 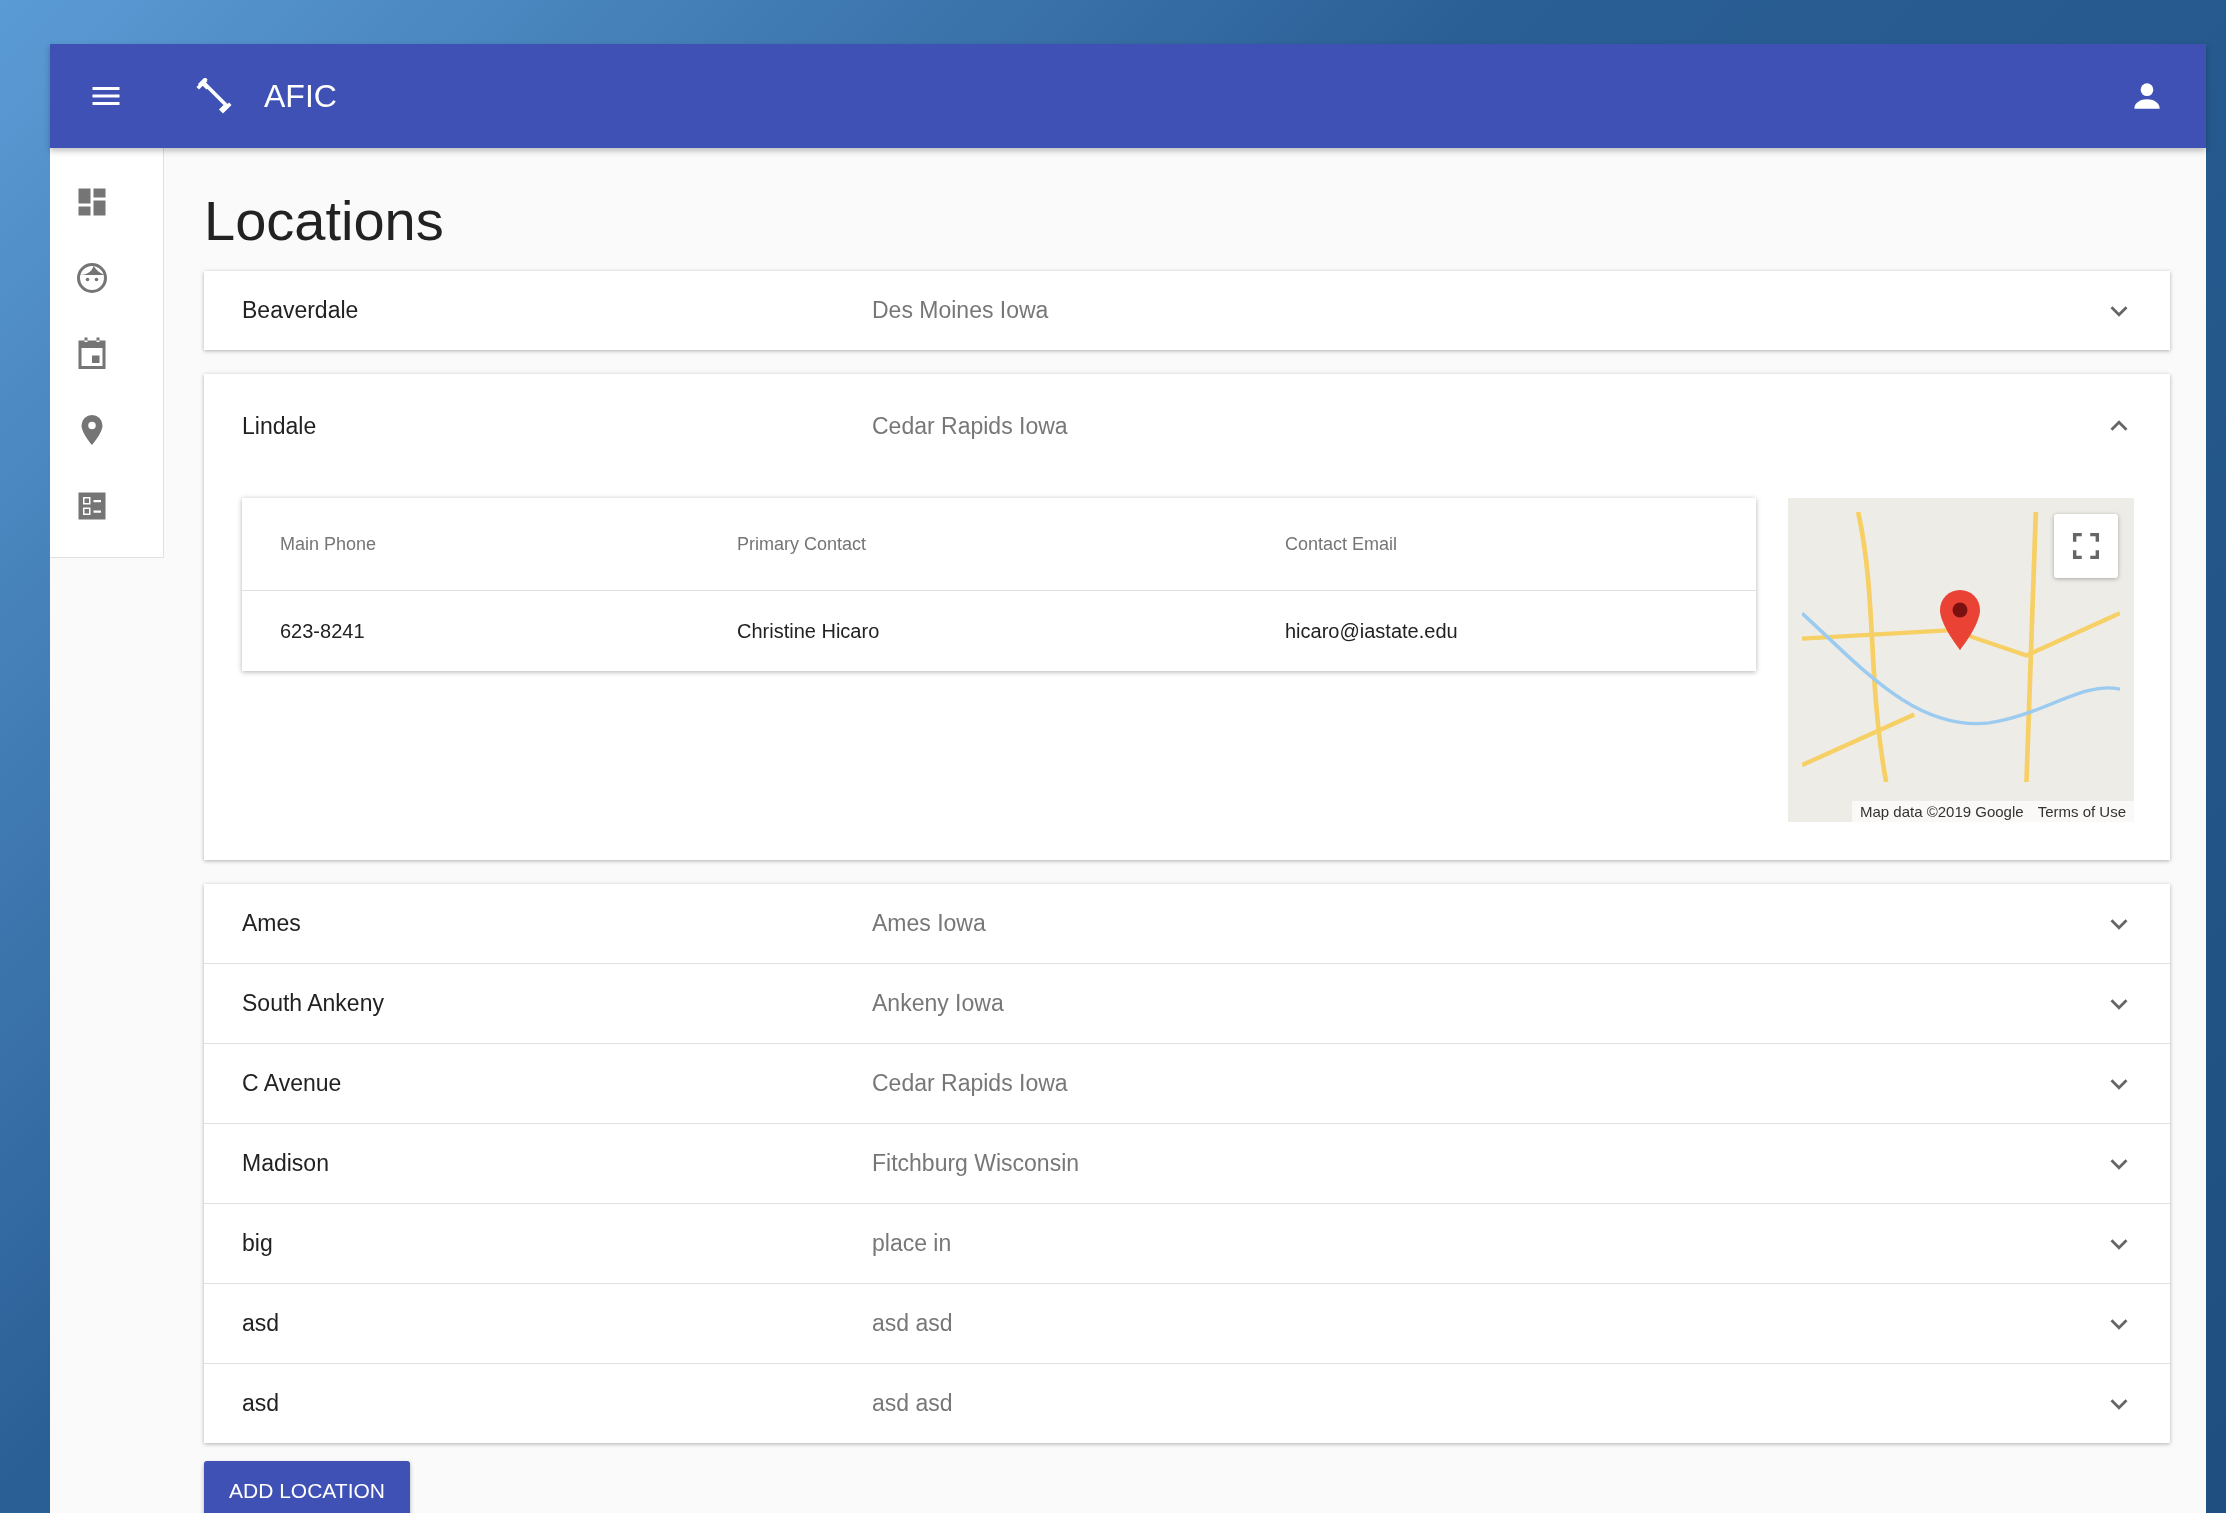 I want to click on location-name: Madison, so click(x=286, y=1163).